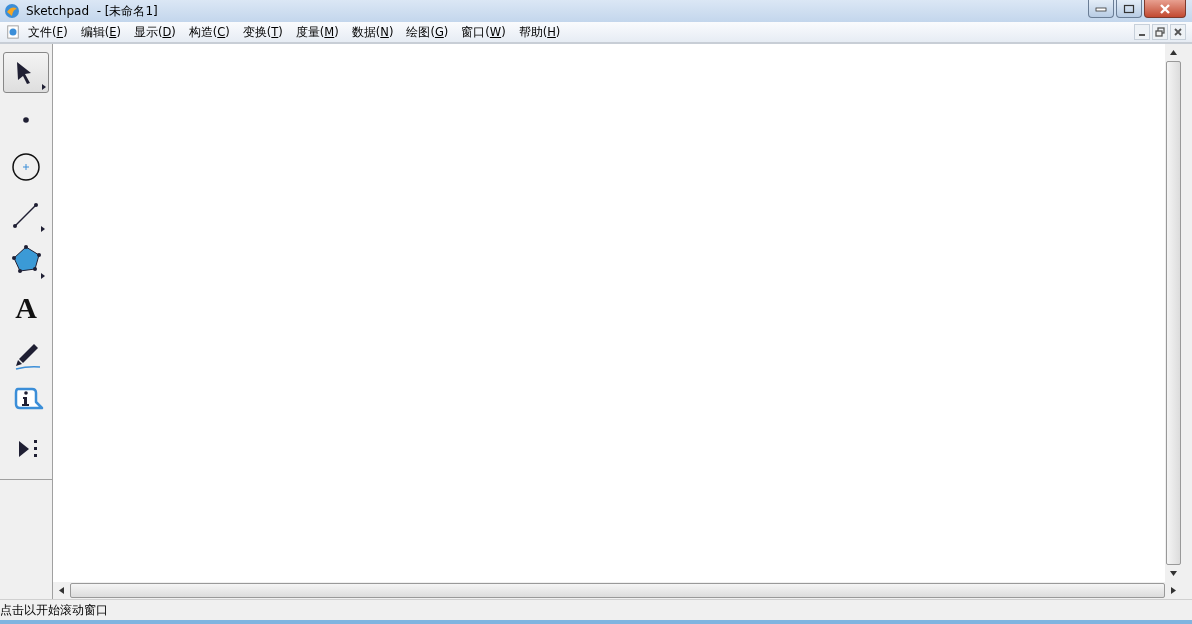 This screenshot has height=624, width=1192. What do you see at coordinates (100, 32) in the screenshot?
I see `menu-item: 编辑(E)` at bounding box center [100, 32].